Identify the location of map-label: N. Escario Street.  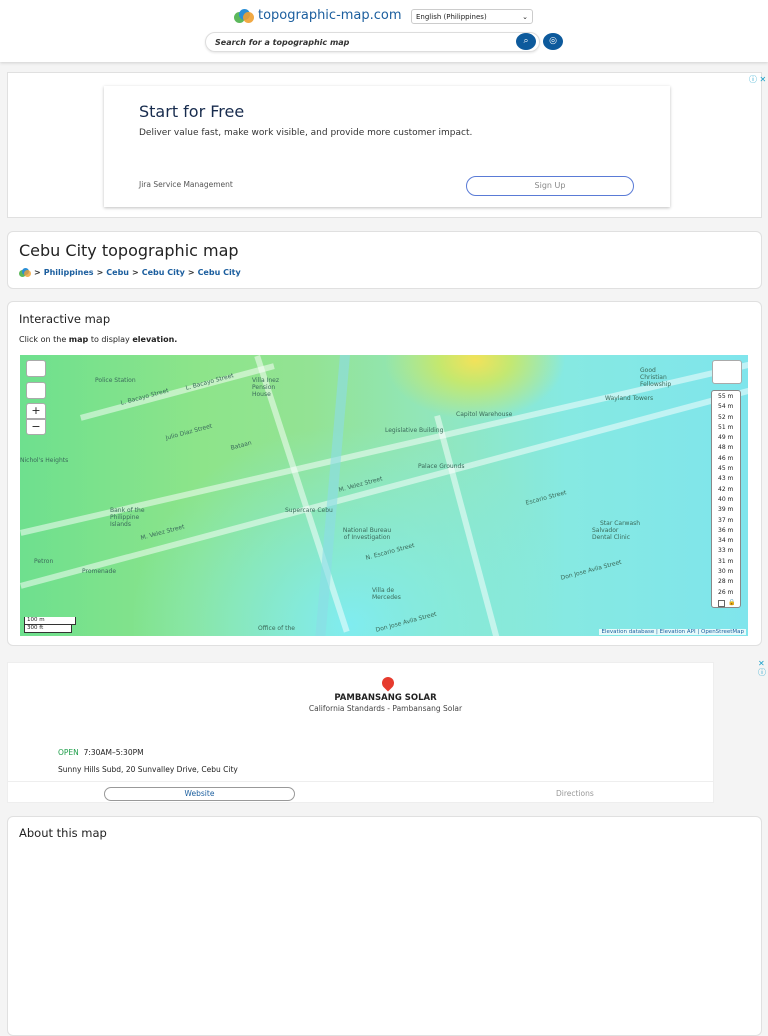
(390, 552).